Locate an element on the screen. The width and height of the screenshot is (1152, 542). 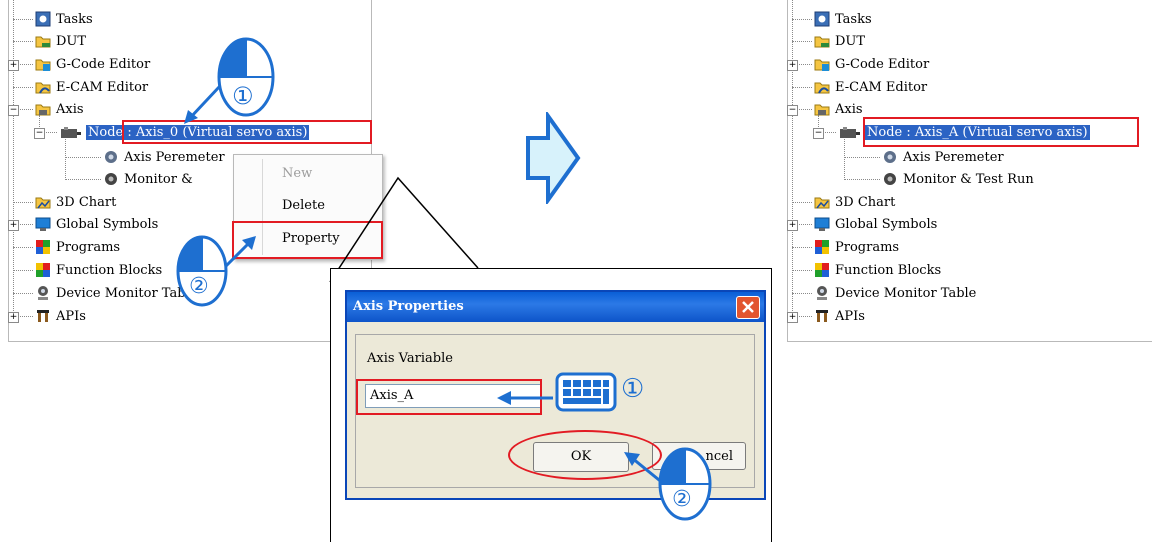
tree-item-label: DUT is located at coordinates (850, 41).